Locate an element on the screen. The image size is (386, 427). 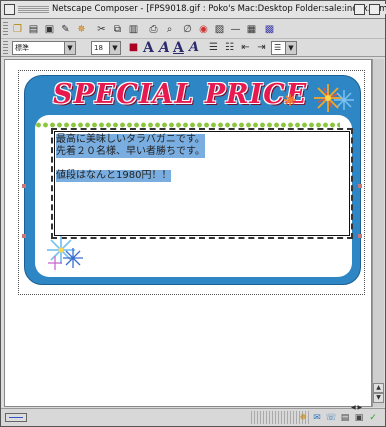
scroll-down-icon: ▼ is located at coordinates (378, 398).